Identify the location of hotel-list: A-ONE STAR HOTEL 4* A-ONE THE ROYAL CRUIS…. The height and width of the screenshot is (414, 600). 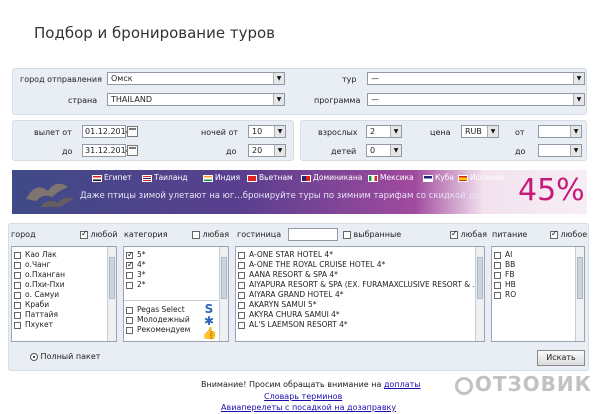
(360, 294).